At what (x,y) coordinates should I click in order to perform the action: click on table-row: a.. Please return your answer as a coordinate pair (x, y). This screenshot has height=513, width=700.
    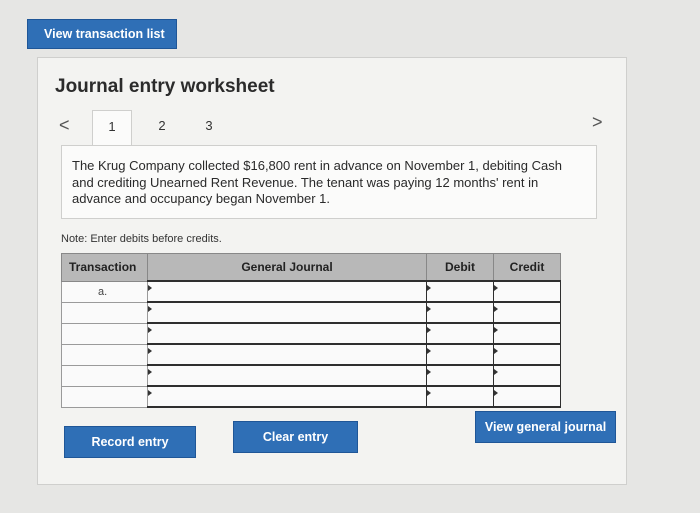
    Looking at the image, I should click on (311, 291).